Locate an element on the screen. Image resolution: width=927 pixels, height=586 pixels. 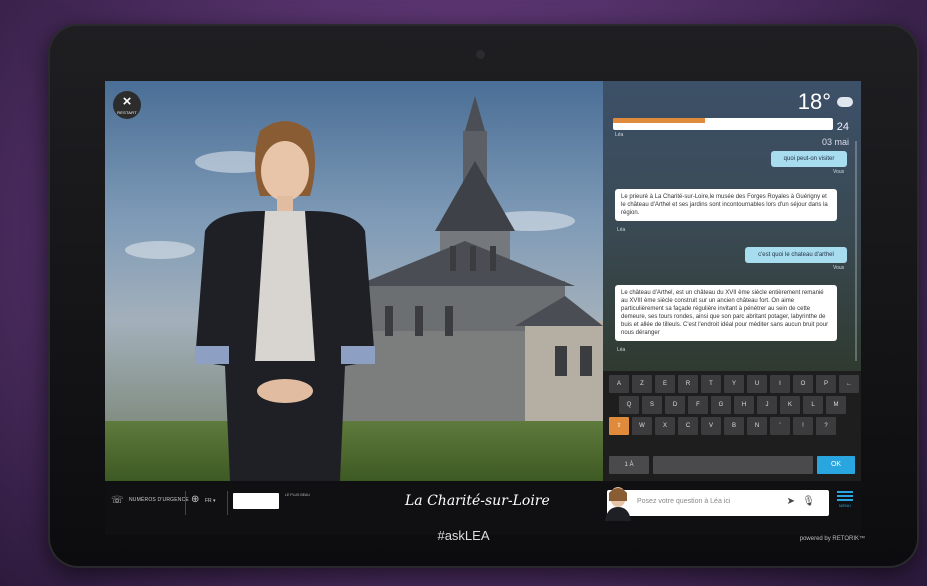
date-month: 03 mai is located at coordinates (835, 142).